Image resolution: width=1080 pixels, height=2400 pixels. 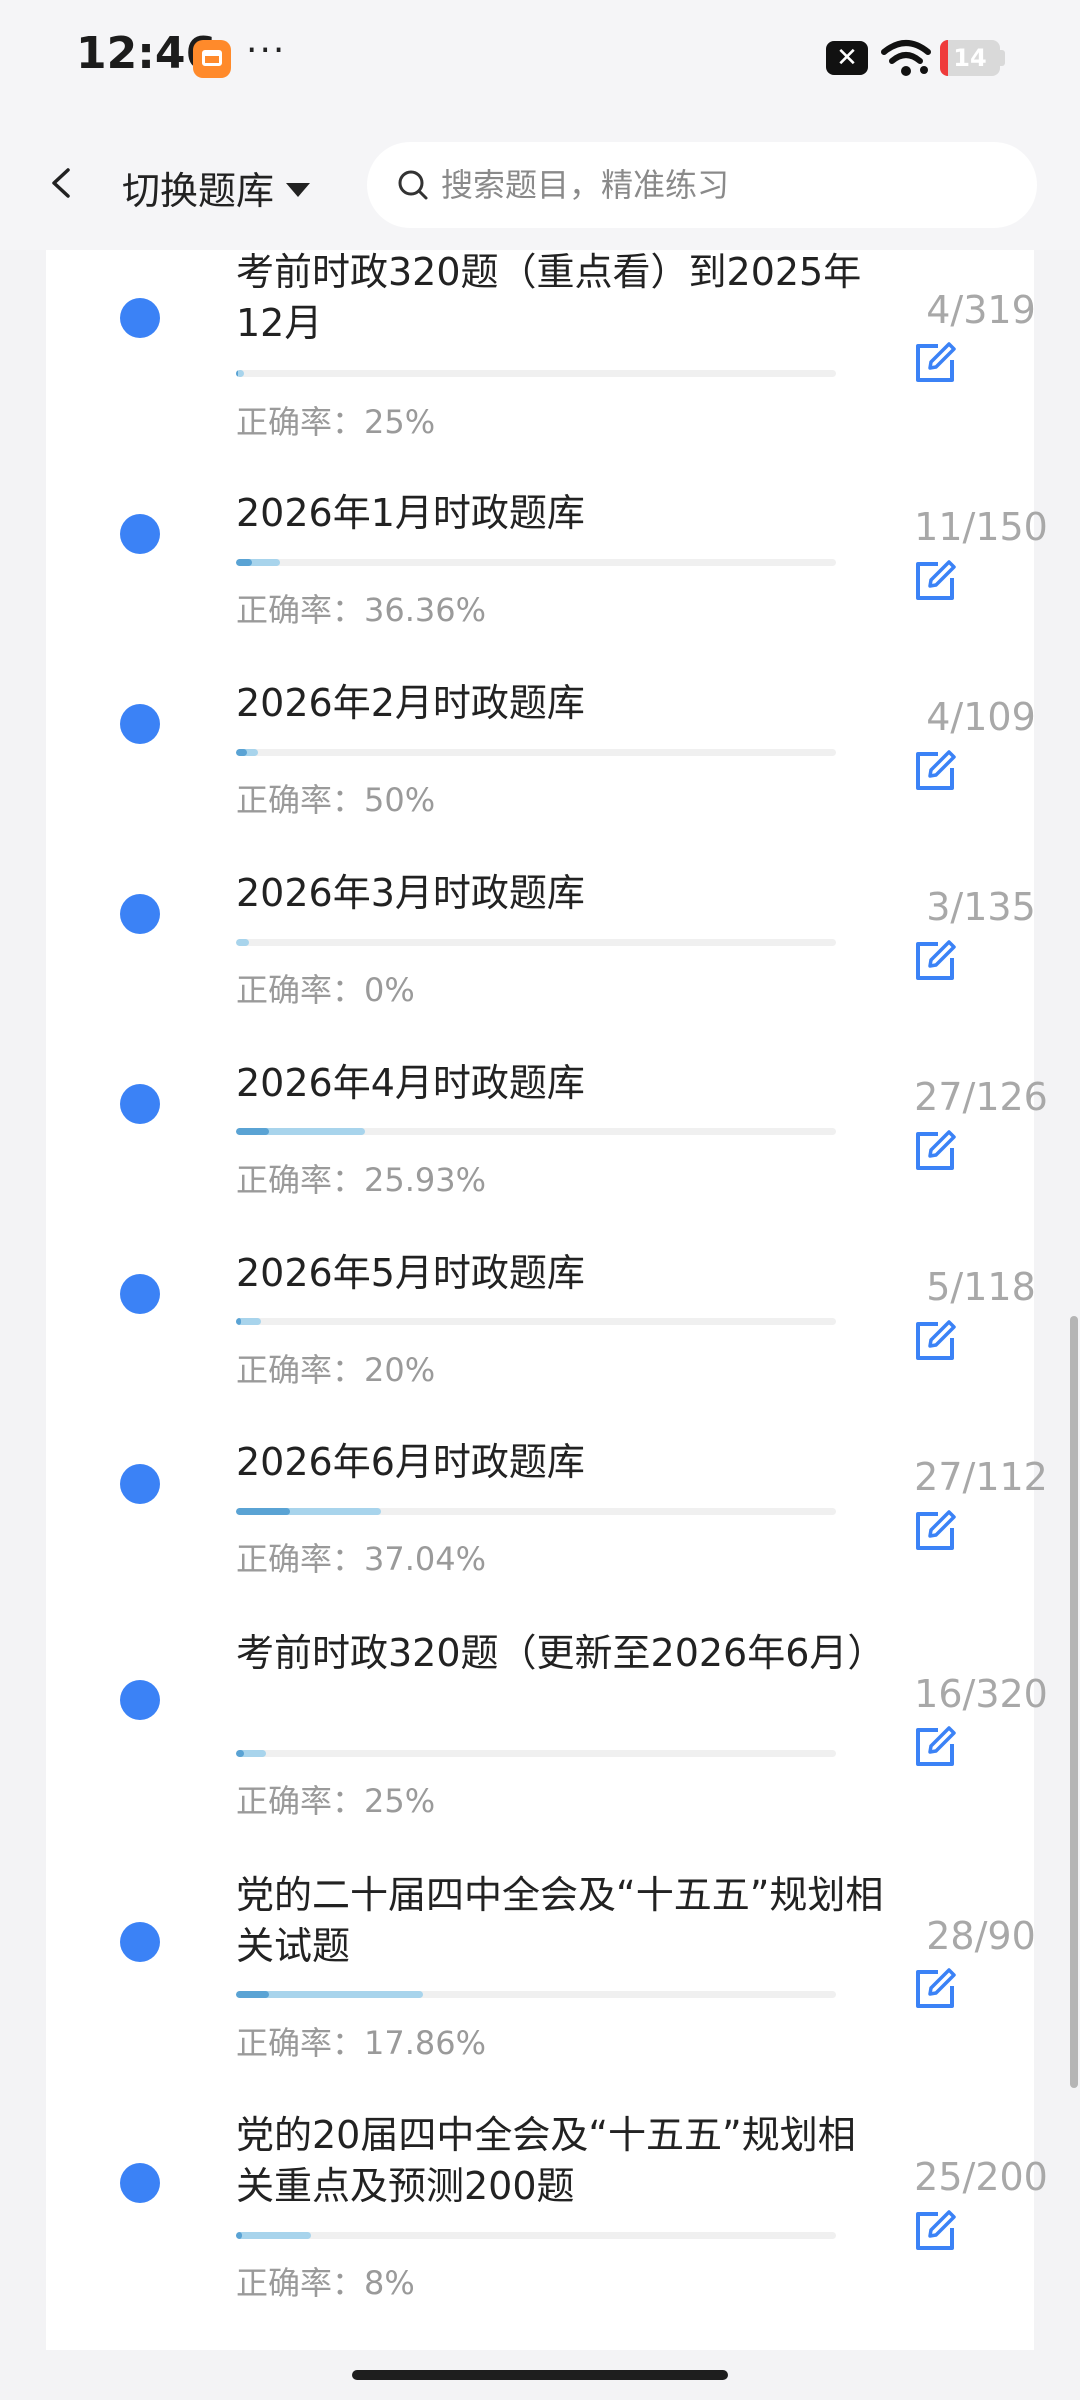 What do you see at coordinates (561, 2161) in the screenshot?
I see `bank-title: 党的20届四中全会及“十五五”规划相关重点及预测200题` at bounding box center [561, 2161].